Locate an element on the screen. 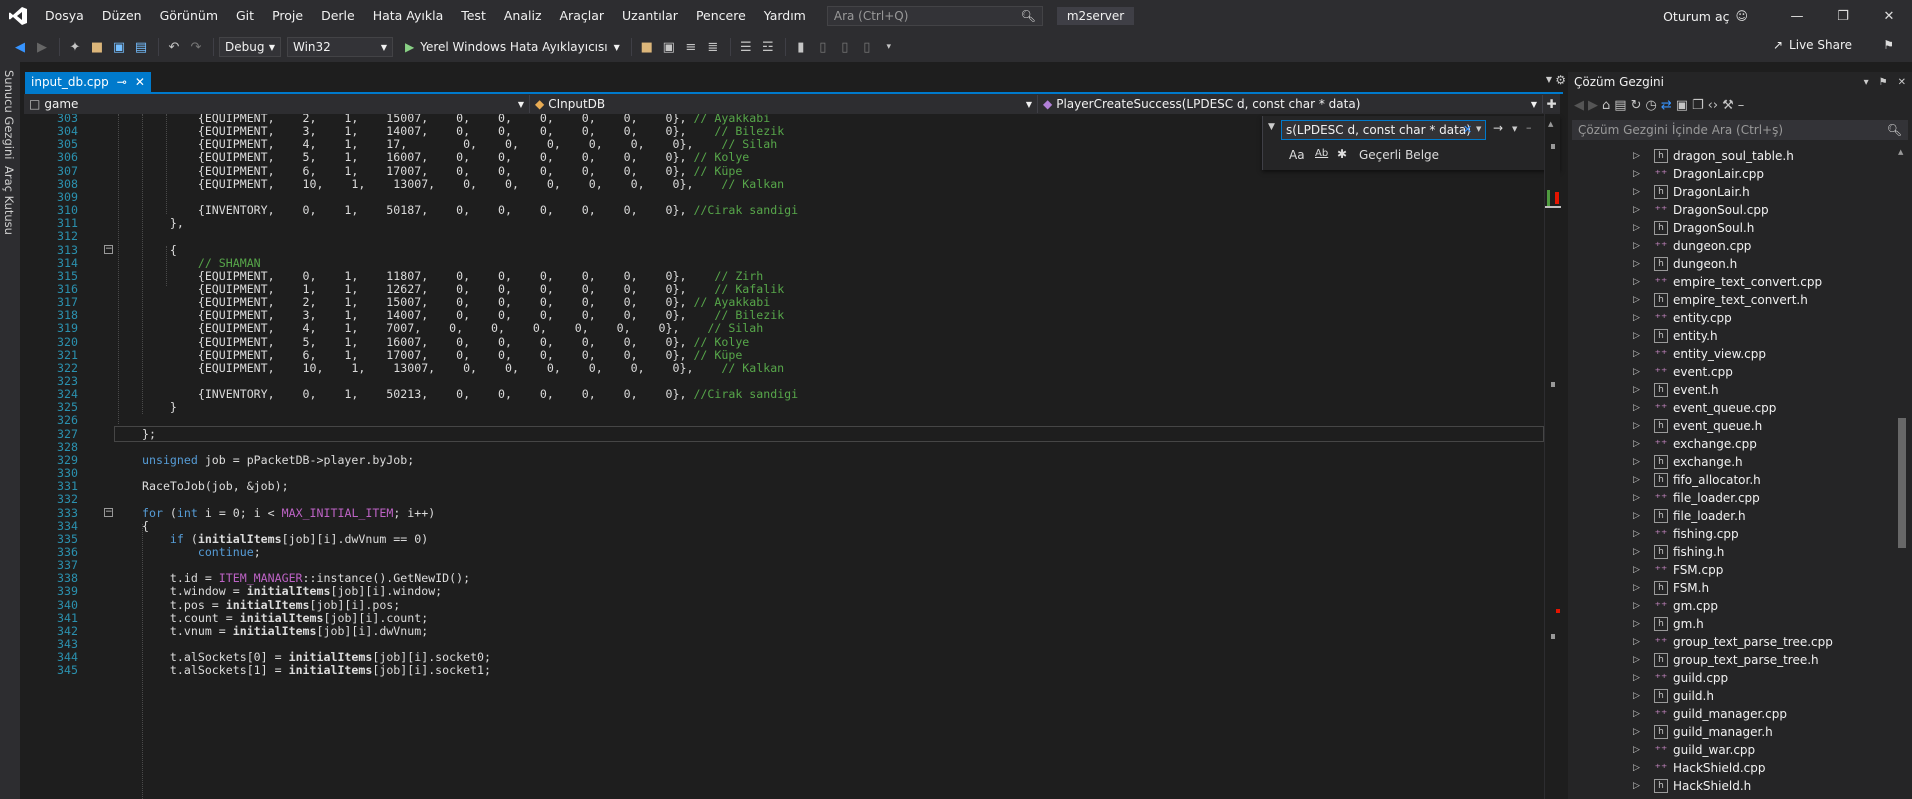  tree-item: ▷ ⁺⁺ guild_war.cpp is located at coordinates (1733, 750).